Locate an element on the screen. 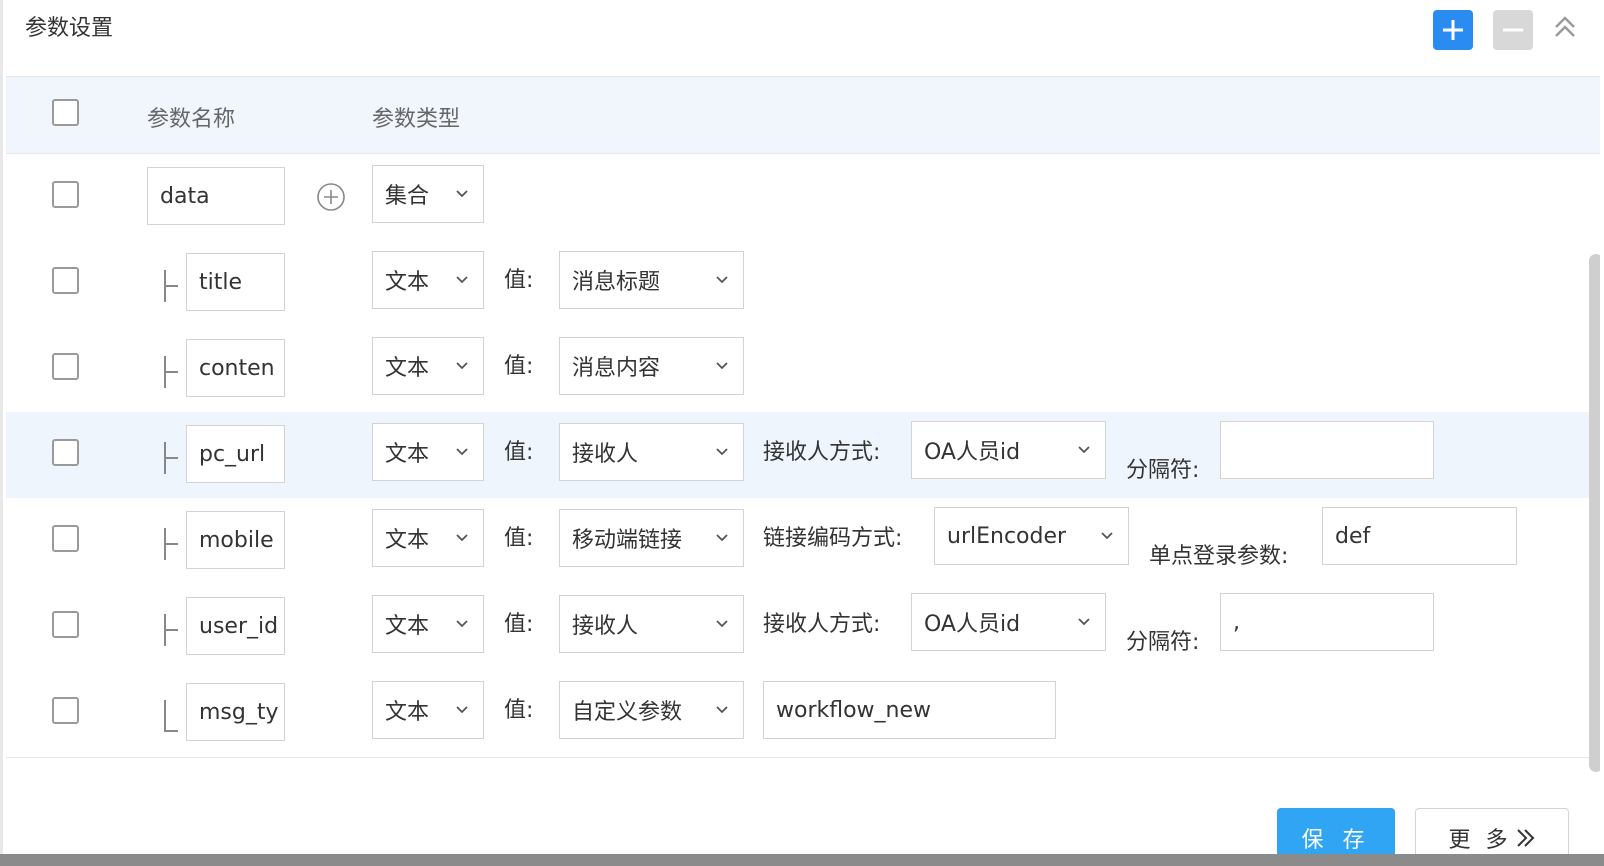  plus-circle-icon is located at coordinates (331, 197).